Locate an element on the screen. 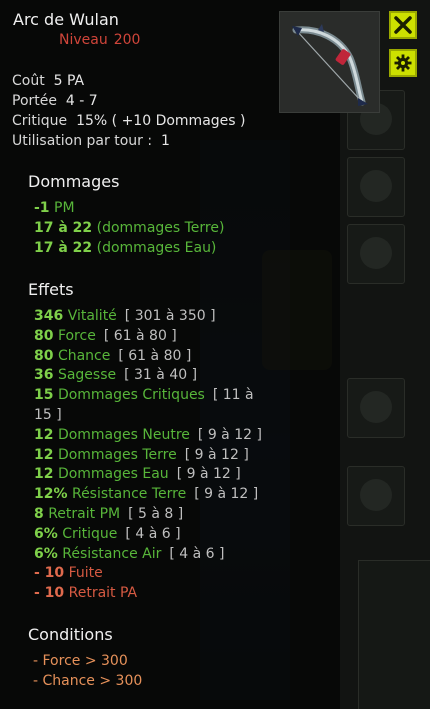  critical-value: 15% ( +10 Dommages ) is located at coordinates (161, 121).